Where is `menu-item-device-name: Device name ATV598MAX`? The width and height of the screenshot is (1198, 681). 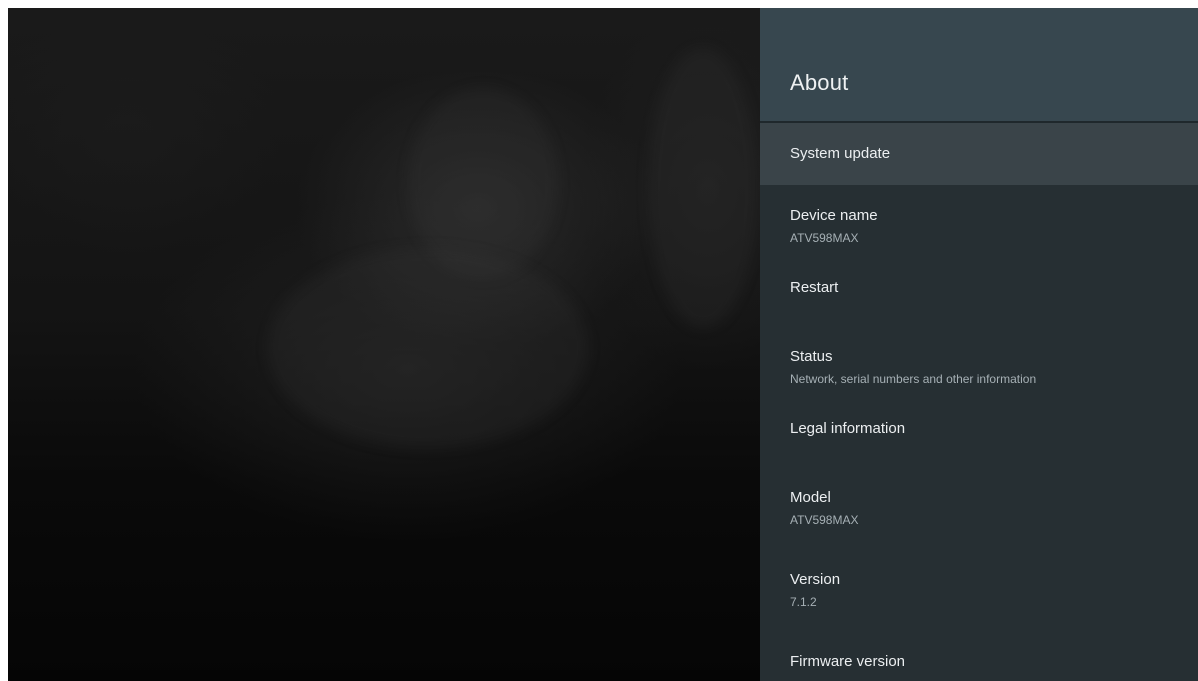
menu-item-device-name: Device name ATV598MAX is located at coordinates (979, 226).